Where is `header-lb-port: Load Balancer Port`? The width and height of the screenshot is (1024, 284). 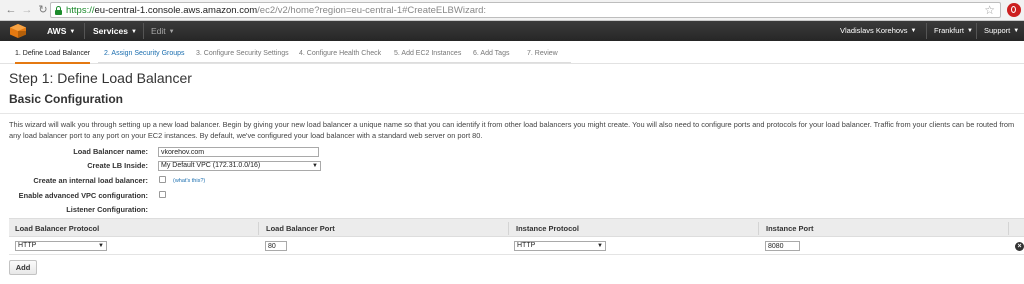
header-lb-port: Load Balancer Port is located at coordinates (300, 228).